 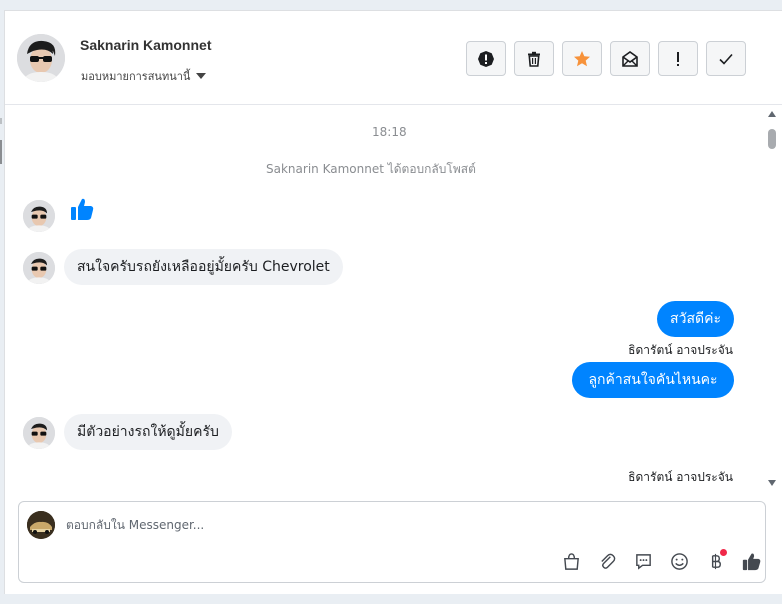 What do you see at coordinates (41, 525) in the screenshot?
I see `page-avatar` at bounding box center [41, 525].